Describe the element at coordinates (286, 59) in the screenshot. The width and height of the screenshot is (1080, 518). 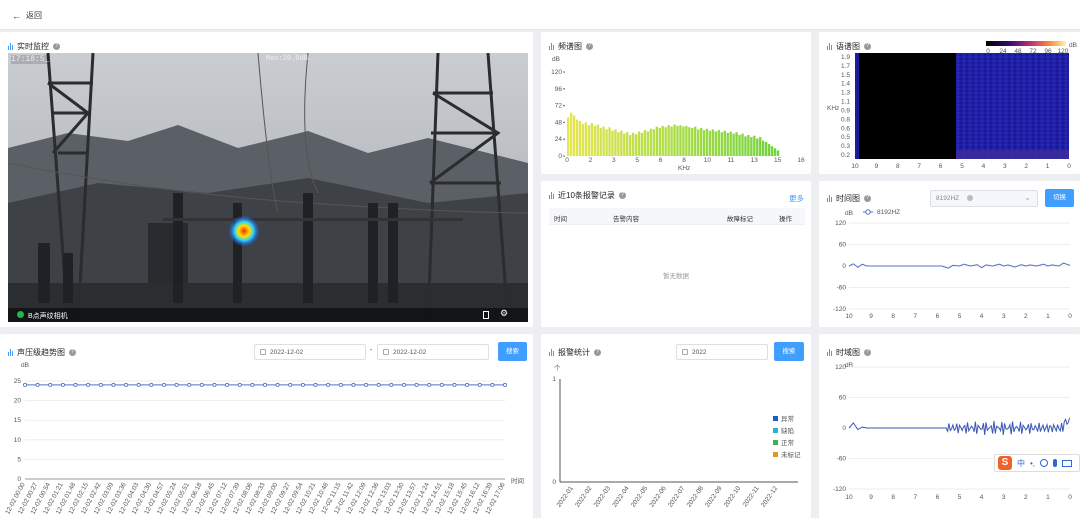
I see `max-overlay: Max:20.0dB` at that location.